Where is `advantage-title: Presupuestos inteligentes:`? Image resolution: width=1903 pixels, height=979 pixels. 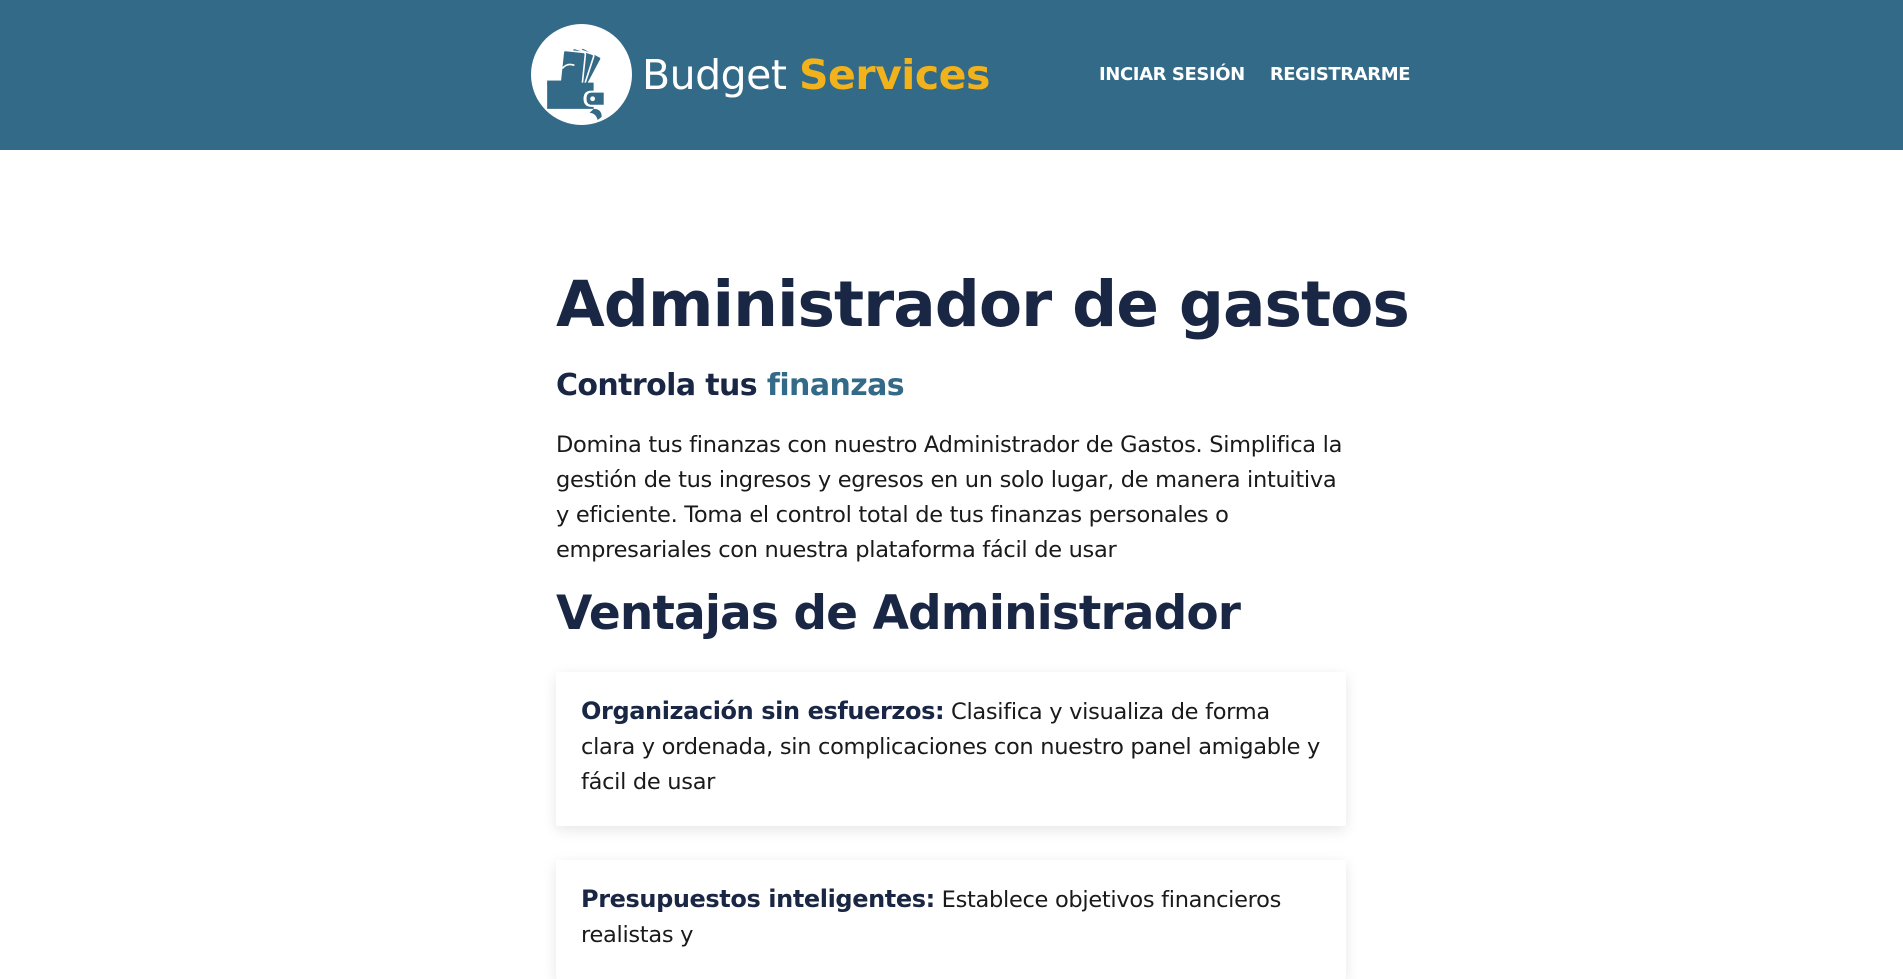
advantage-title: Presupuestos inteligentes: is located at coordinates (758, 899).